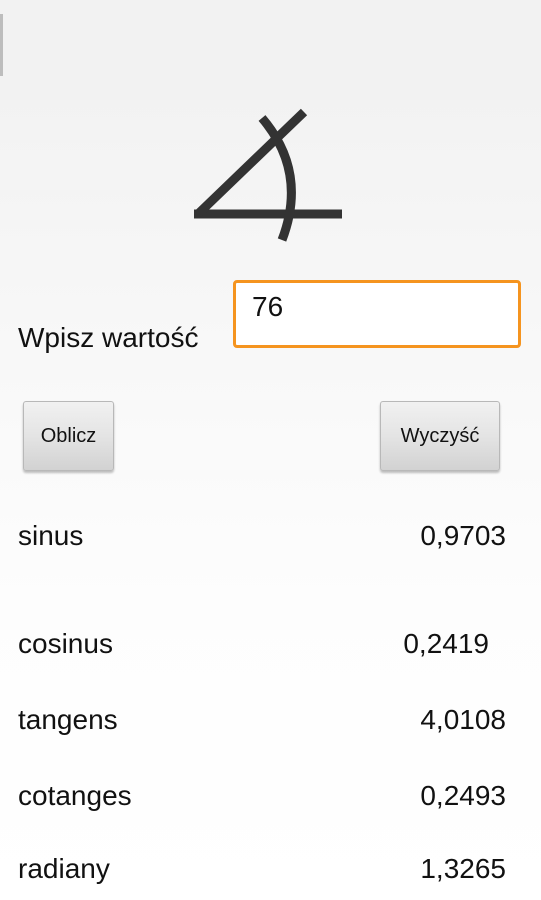  Describe the element at coordinates (64, 868) in the screenshot. I see `result-label-radiany: radiany` at that location.